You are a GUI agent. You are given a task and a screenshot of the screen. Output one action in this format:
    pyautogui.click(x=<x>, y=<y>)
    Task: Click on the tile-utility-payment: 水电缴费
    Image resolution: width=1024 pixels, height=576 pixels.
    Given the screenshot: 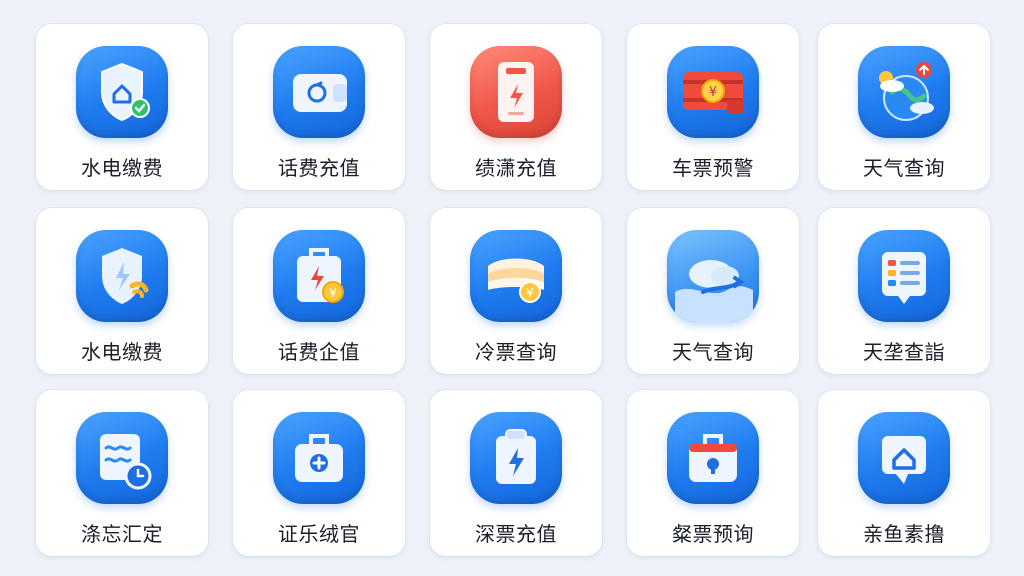 What is the action you would take?
    pyautogui.click(x=122, y=107)
    